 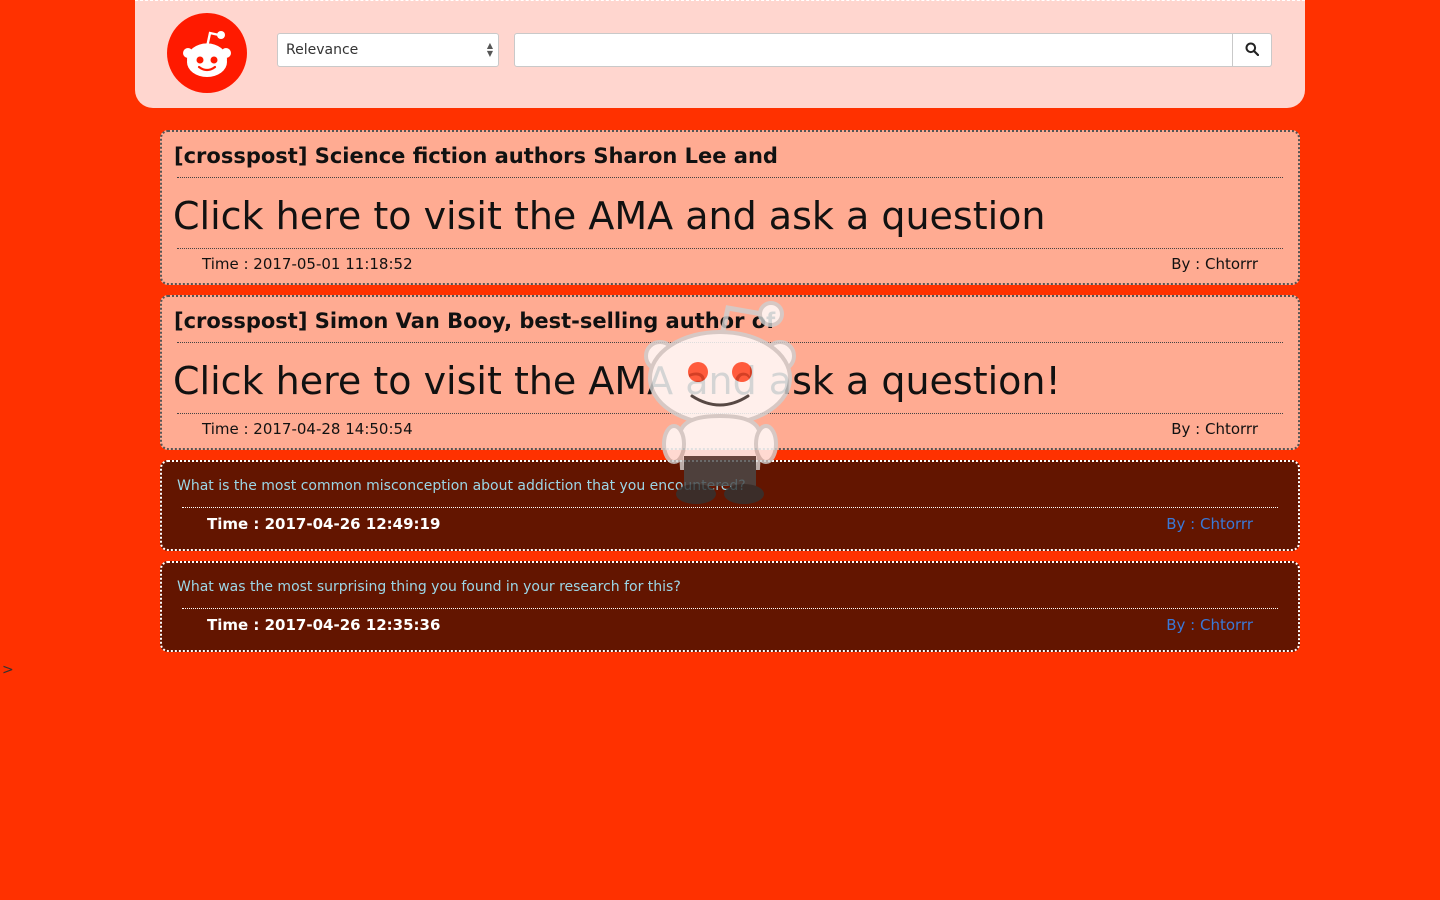 What do you see at coordinates (873, 50) in the screenshot?
I see `search-input` at bounding box center [873, 50].